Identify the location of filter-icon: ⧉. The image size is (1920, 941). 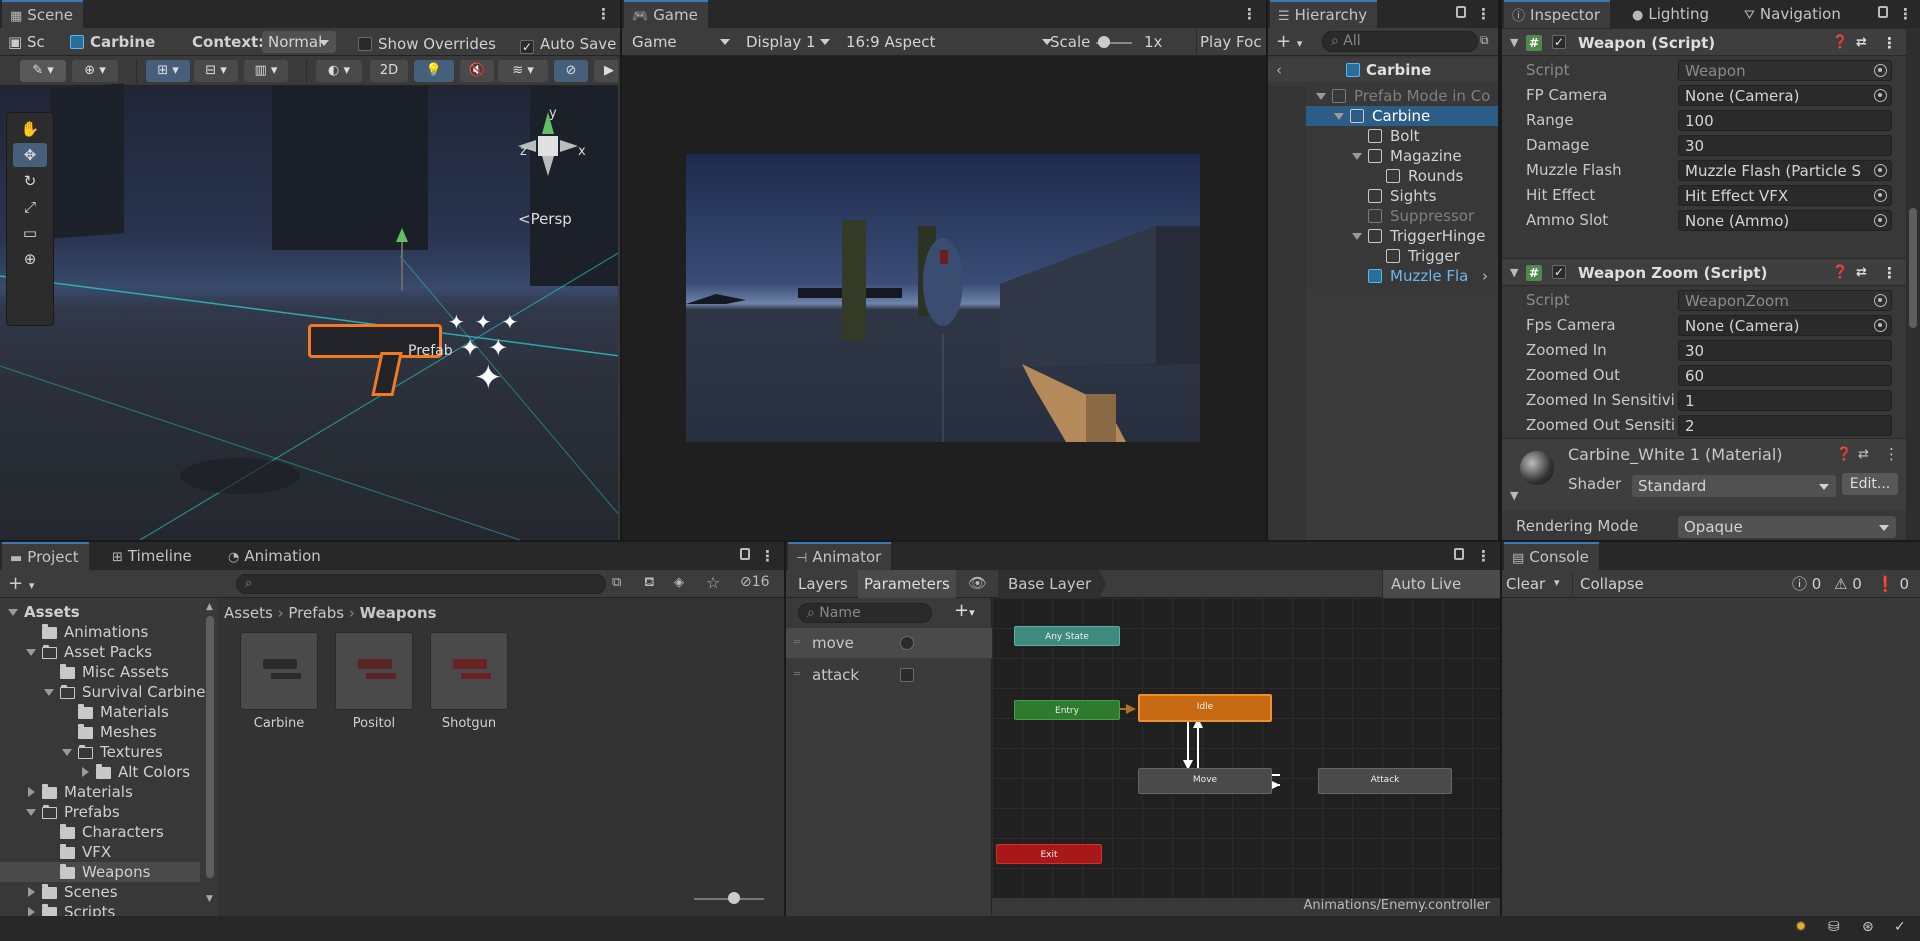
(1487, 41).